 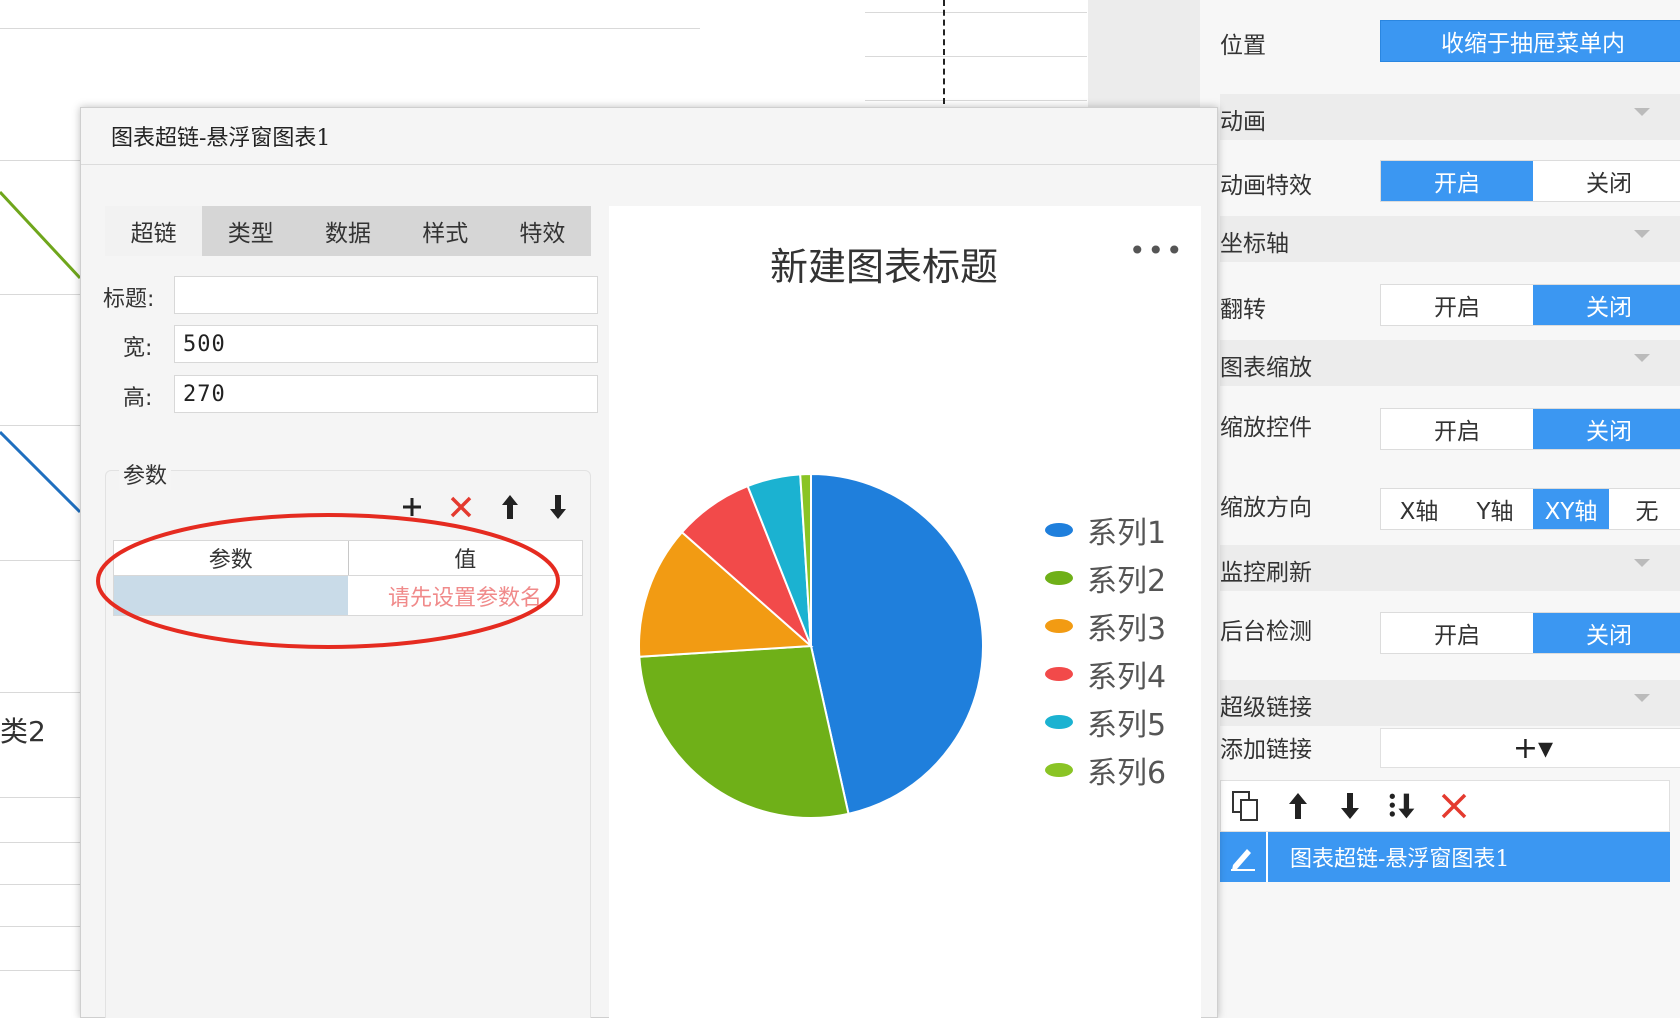 What do you see at coordinates (1254, 244) in the screenshot?
I see `section-axis-title: 坐标轴` at bounding box center [1254, 244].